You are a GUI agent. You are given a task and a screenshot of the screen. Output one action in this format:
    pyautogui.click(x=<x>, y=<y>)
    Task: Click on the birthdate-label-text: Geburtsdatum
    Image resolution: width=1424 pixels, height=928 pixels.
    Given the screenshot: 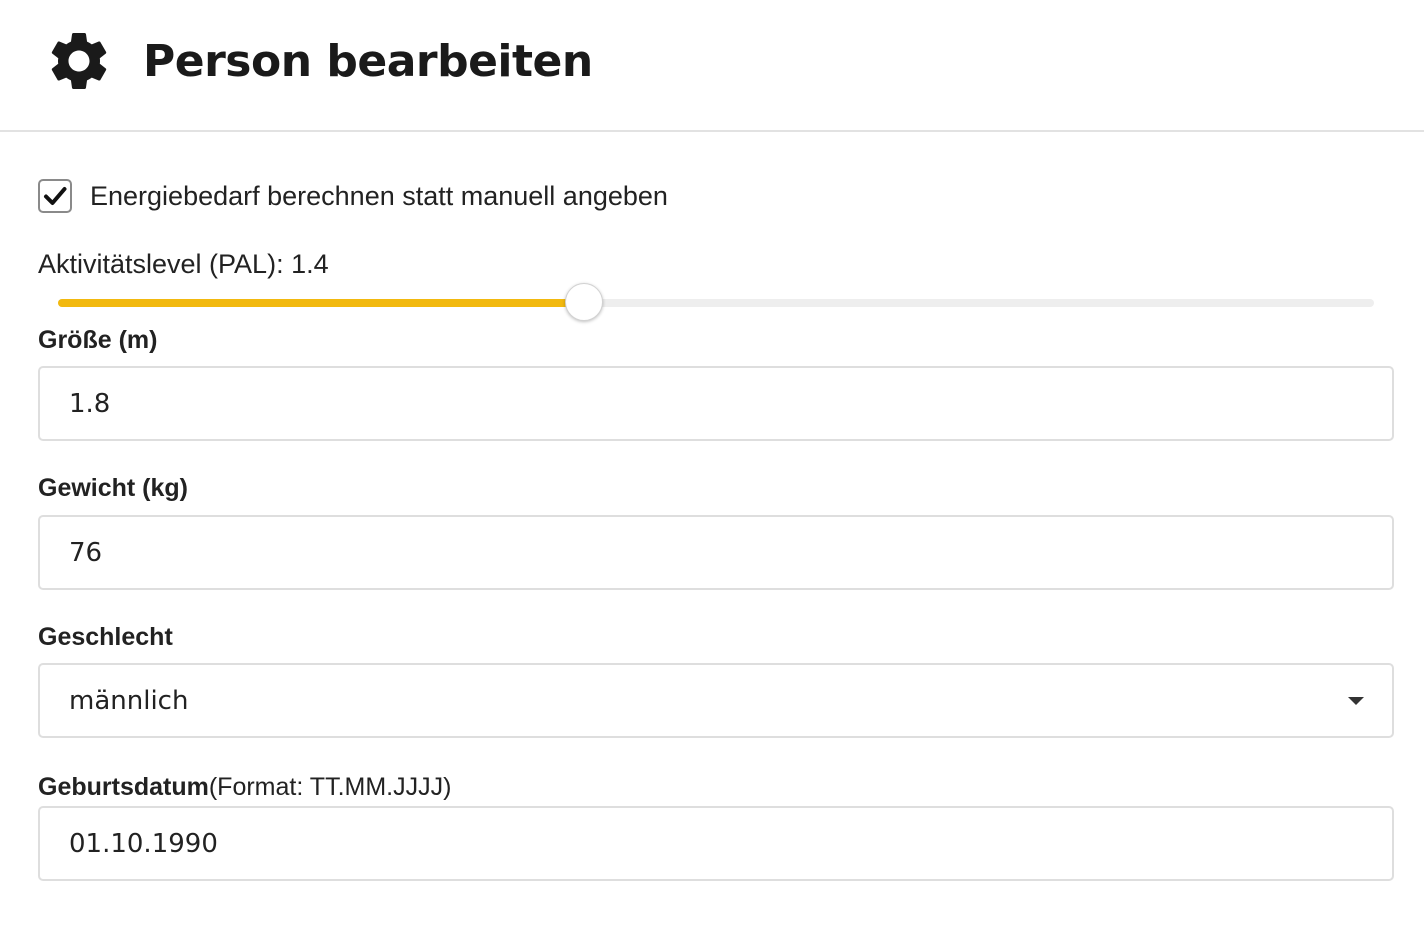 What is the action you would take?
    pyautogui.click(x=123, y=787)
    